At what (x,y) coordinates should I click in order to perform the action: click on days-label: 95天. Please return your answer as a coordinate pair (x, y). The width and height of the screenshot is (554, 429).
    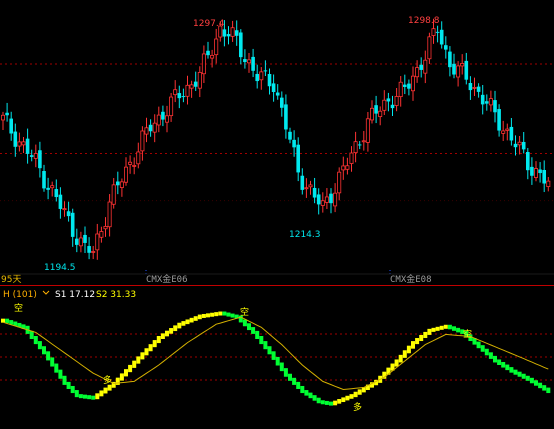
    Looking at the image, I should click on (11, 280).